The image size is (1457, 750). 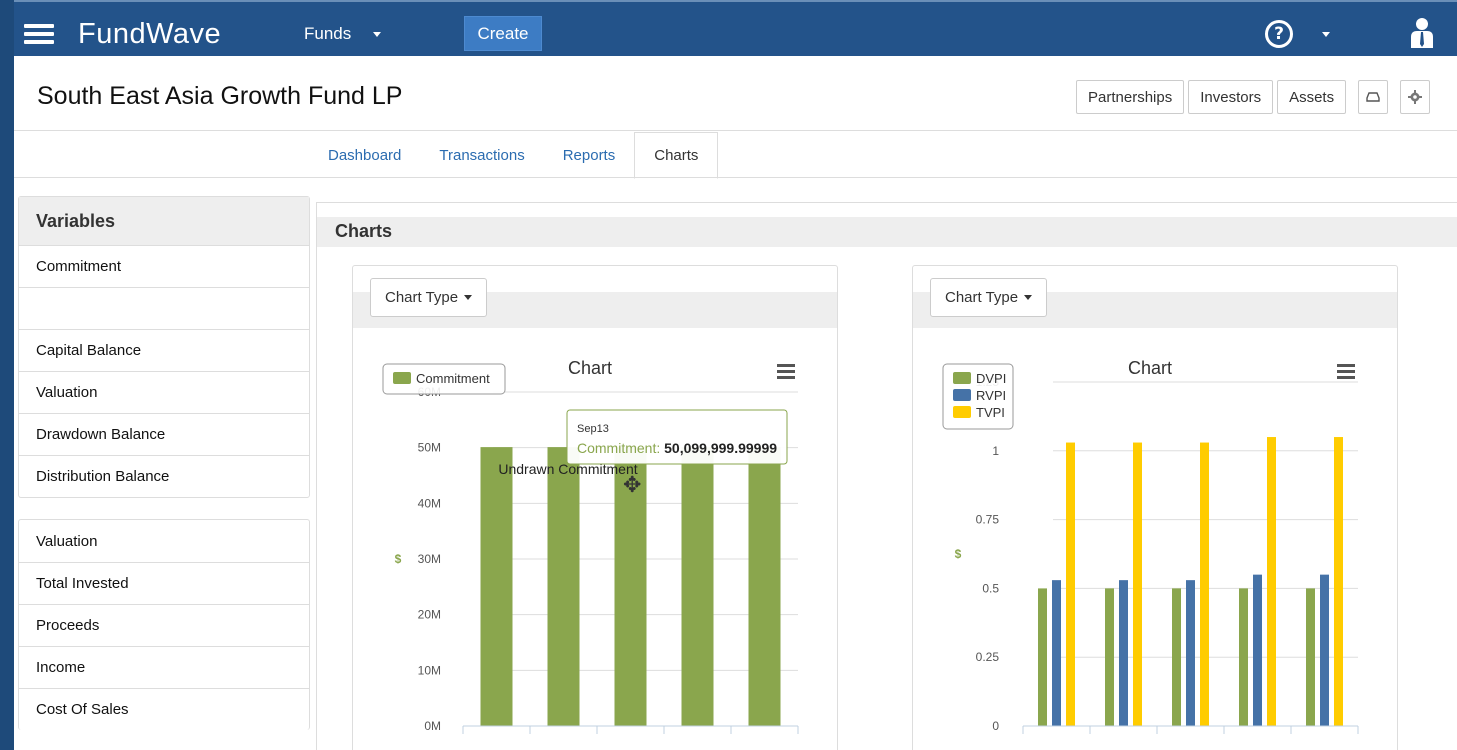 I want to click on legend-label: RVPI, so click(x=991, y=395).